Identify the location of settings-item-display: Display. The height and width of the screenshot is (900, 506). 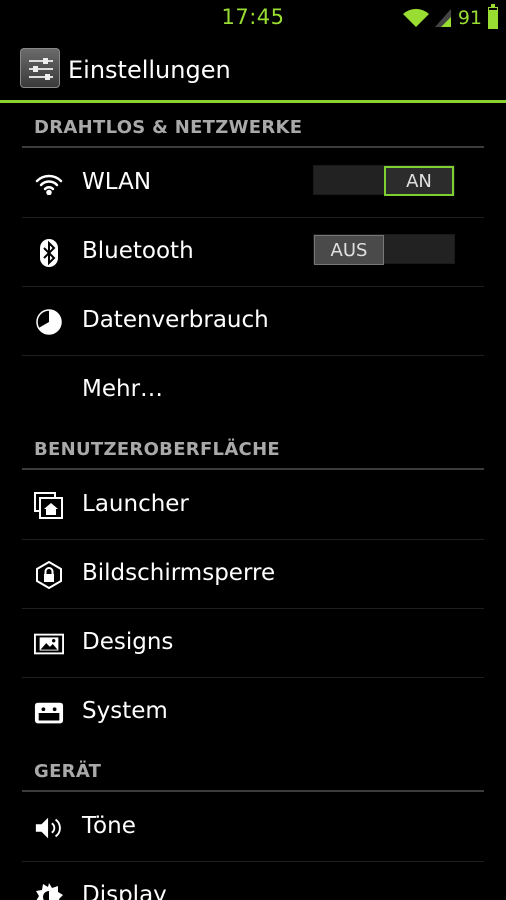
(253, 881).